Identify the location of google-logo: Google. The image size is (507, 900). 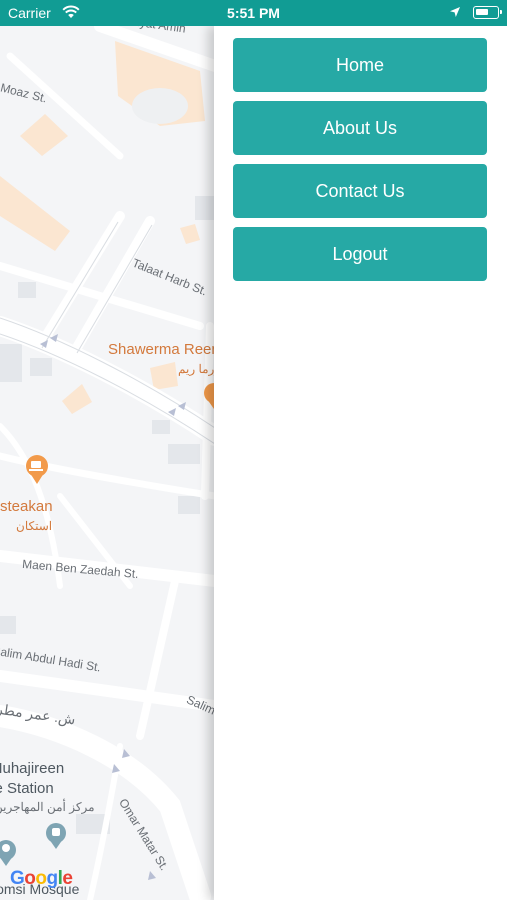
(41, 878).